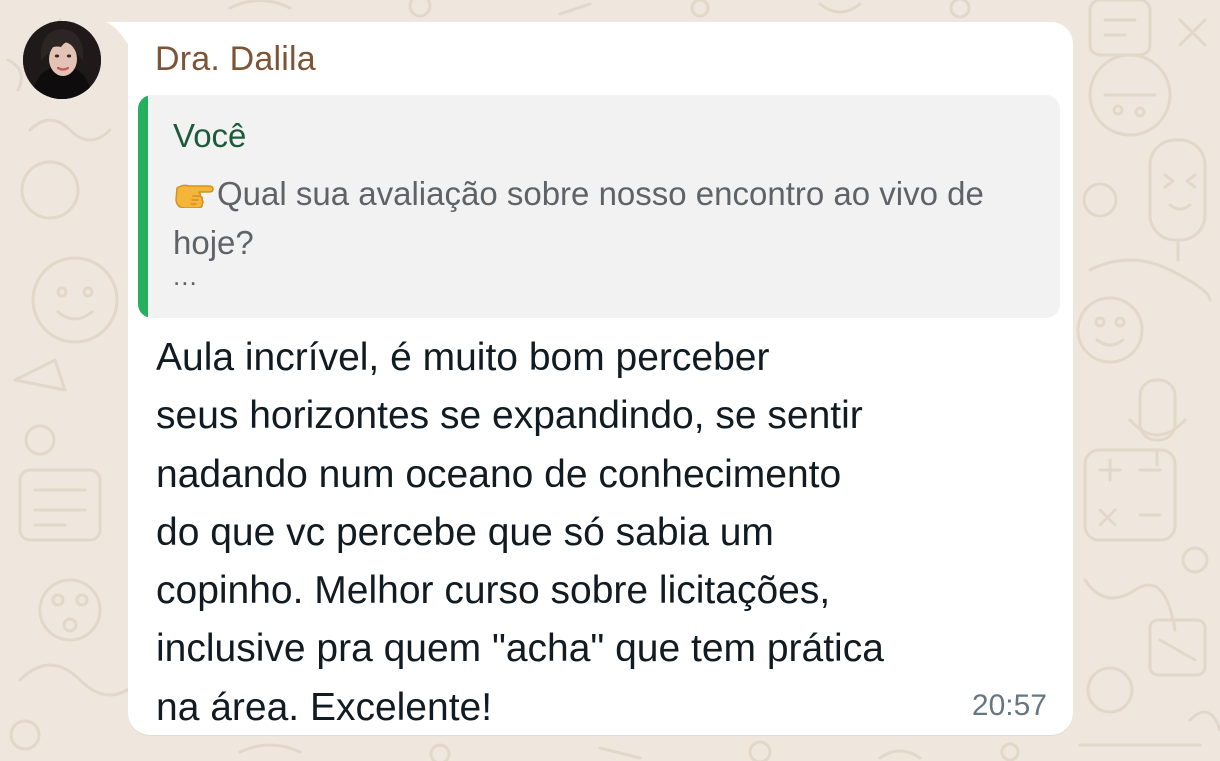 This screenshot has width=1220, height=761. What do you see at coordinates (1009, 705) in the screenshot?
I see `message-timestamp: 20:57` at bounding box center [1009, 705].